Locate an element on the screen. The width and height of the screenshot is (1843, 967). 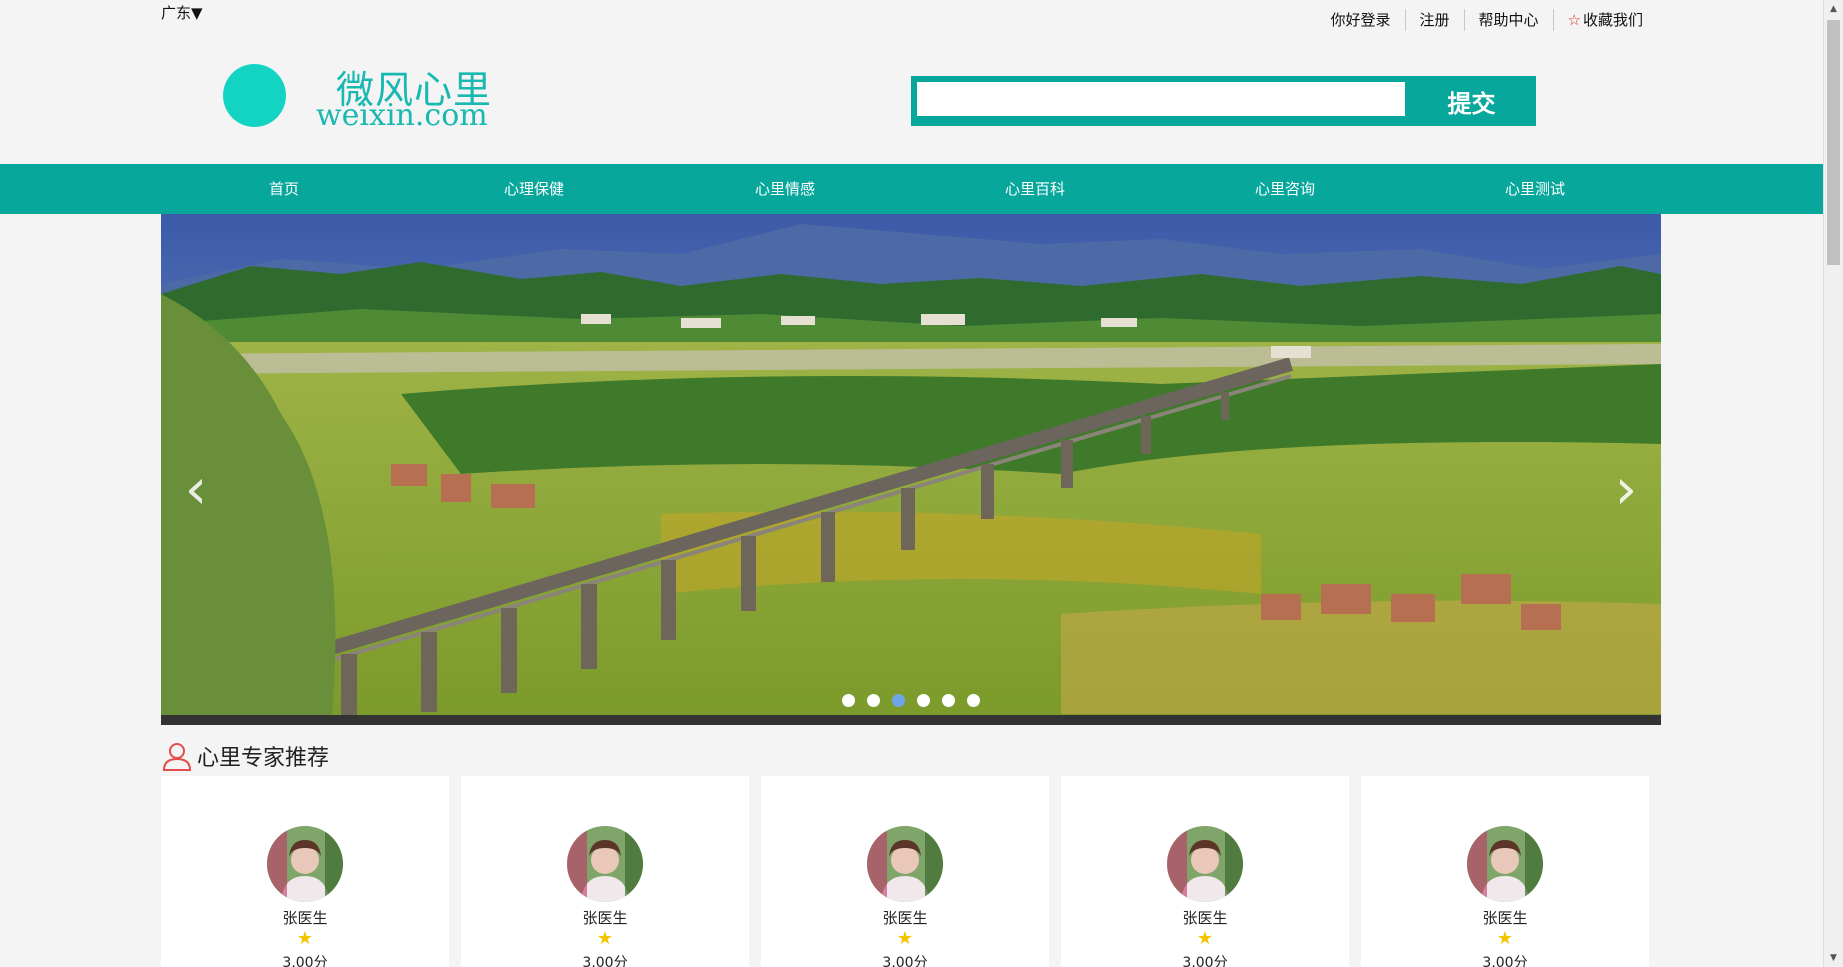
carousel-dot-active is located at coordinates (898, 700).